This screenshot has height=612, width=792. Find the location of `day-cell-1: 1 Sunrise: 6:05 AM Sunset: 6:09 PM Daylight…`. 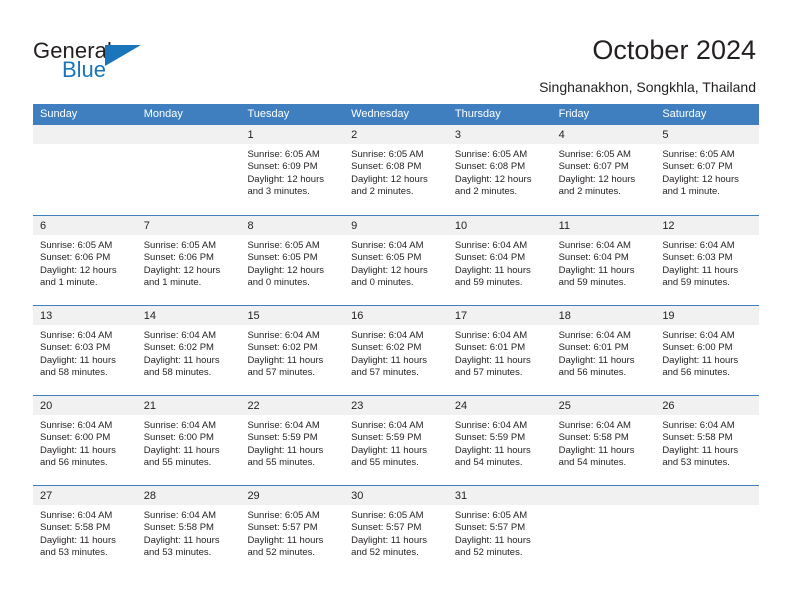

day-cell-1: 1 Sunrise: 6:05 AM Sunset: 6:09 PM Daylight… is located at coordinates (292, 170).